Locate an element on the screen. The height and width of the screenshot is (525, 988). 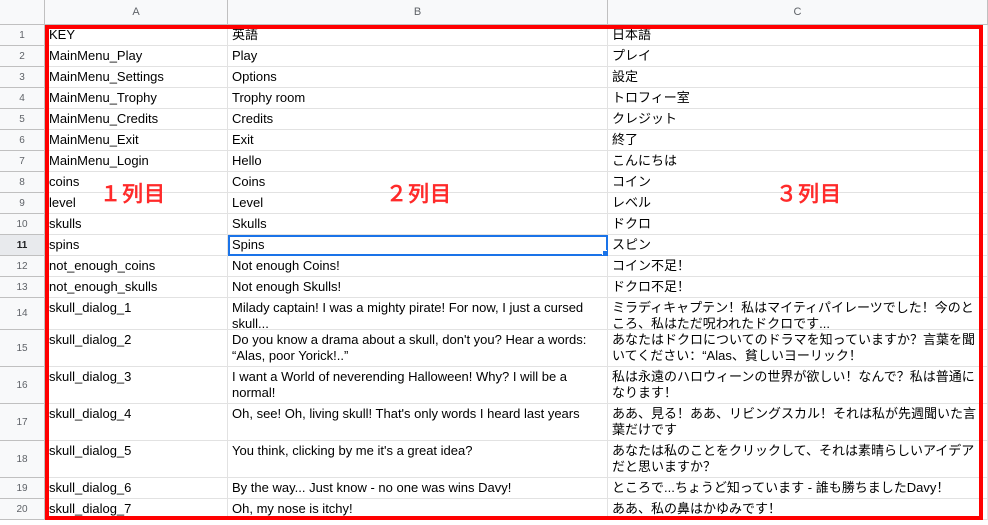
cell-a: not_enough_coins is located at coordinates (136, 266).